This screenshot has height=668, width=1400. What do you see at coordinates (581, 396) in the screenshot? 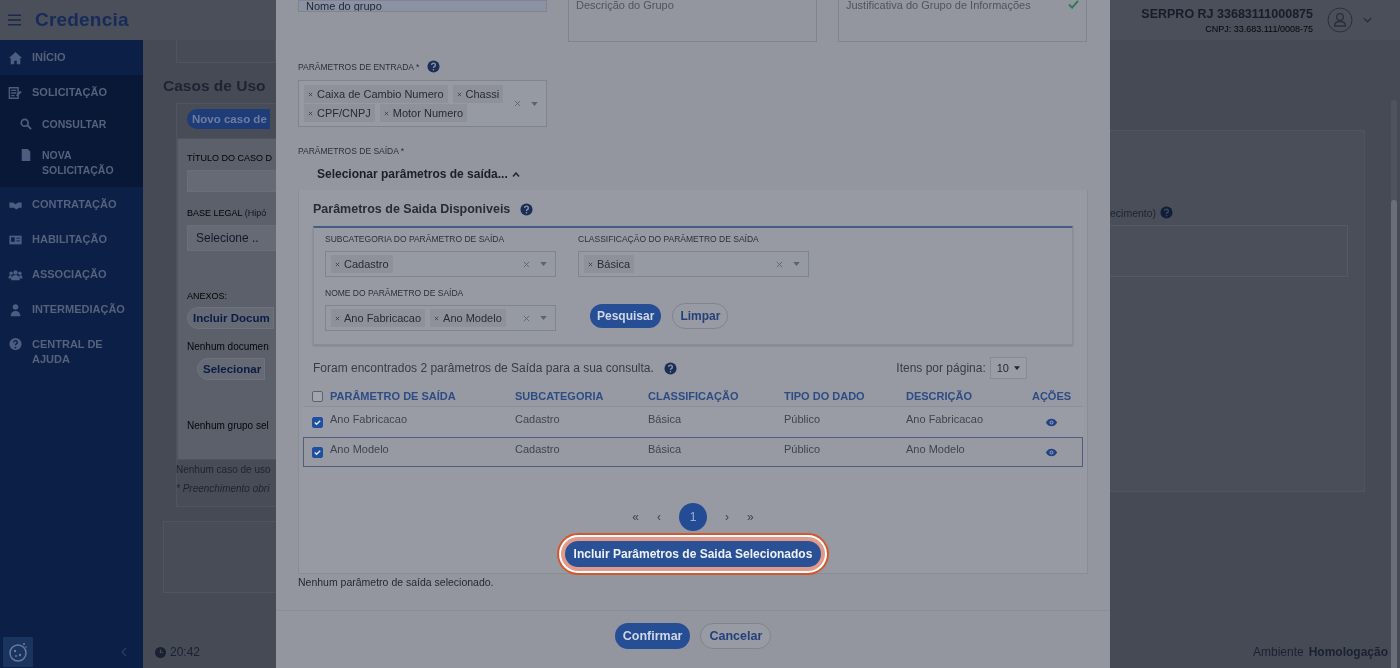
I see `column-header: SUBCATEGORIA` at bounding box center [581, 396].